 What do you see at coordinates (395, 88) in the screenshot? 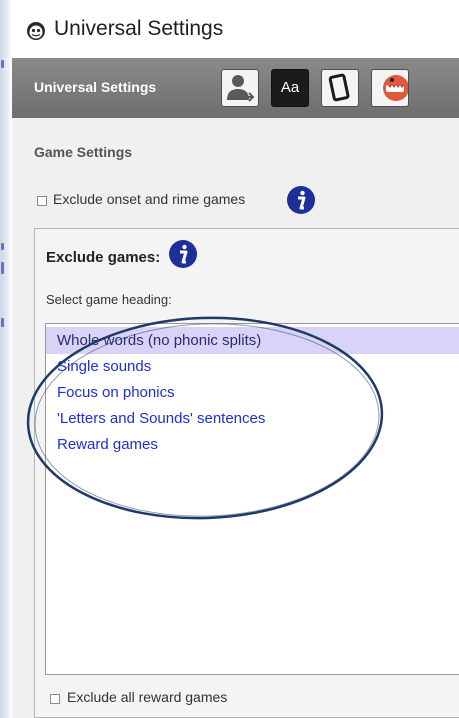
I see `monster-face-icon` at bounding box center [395, 88].